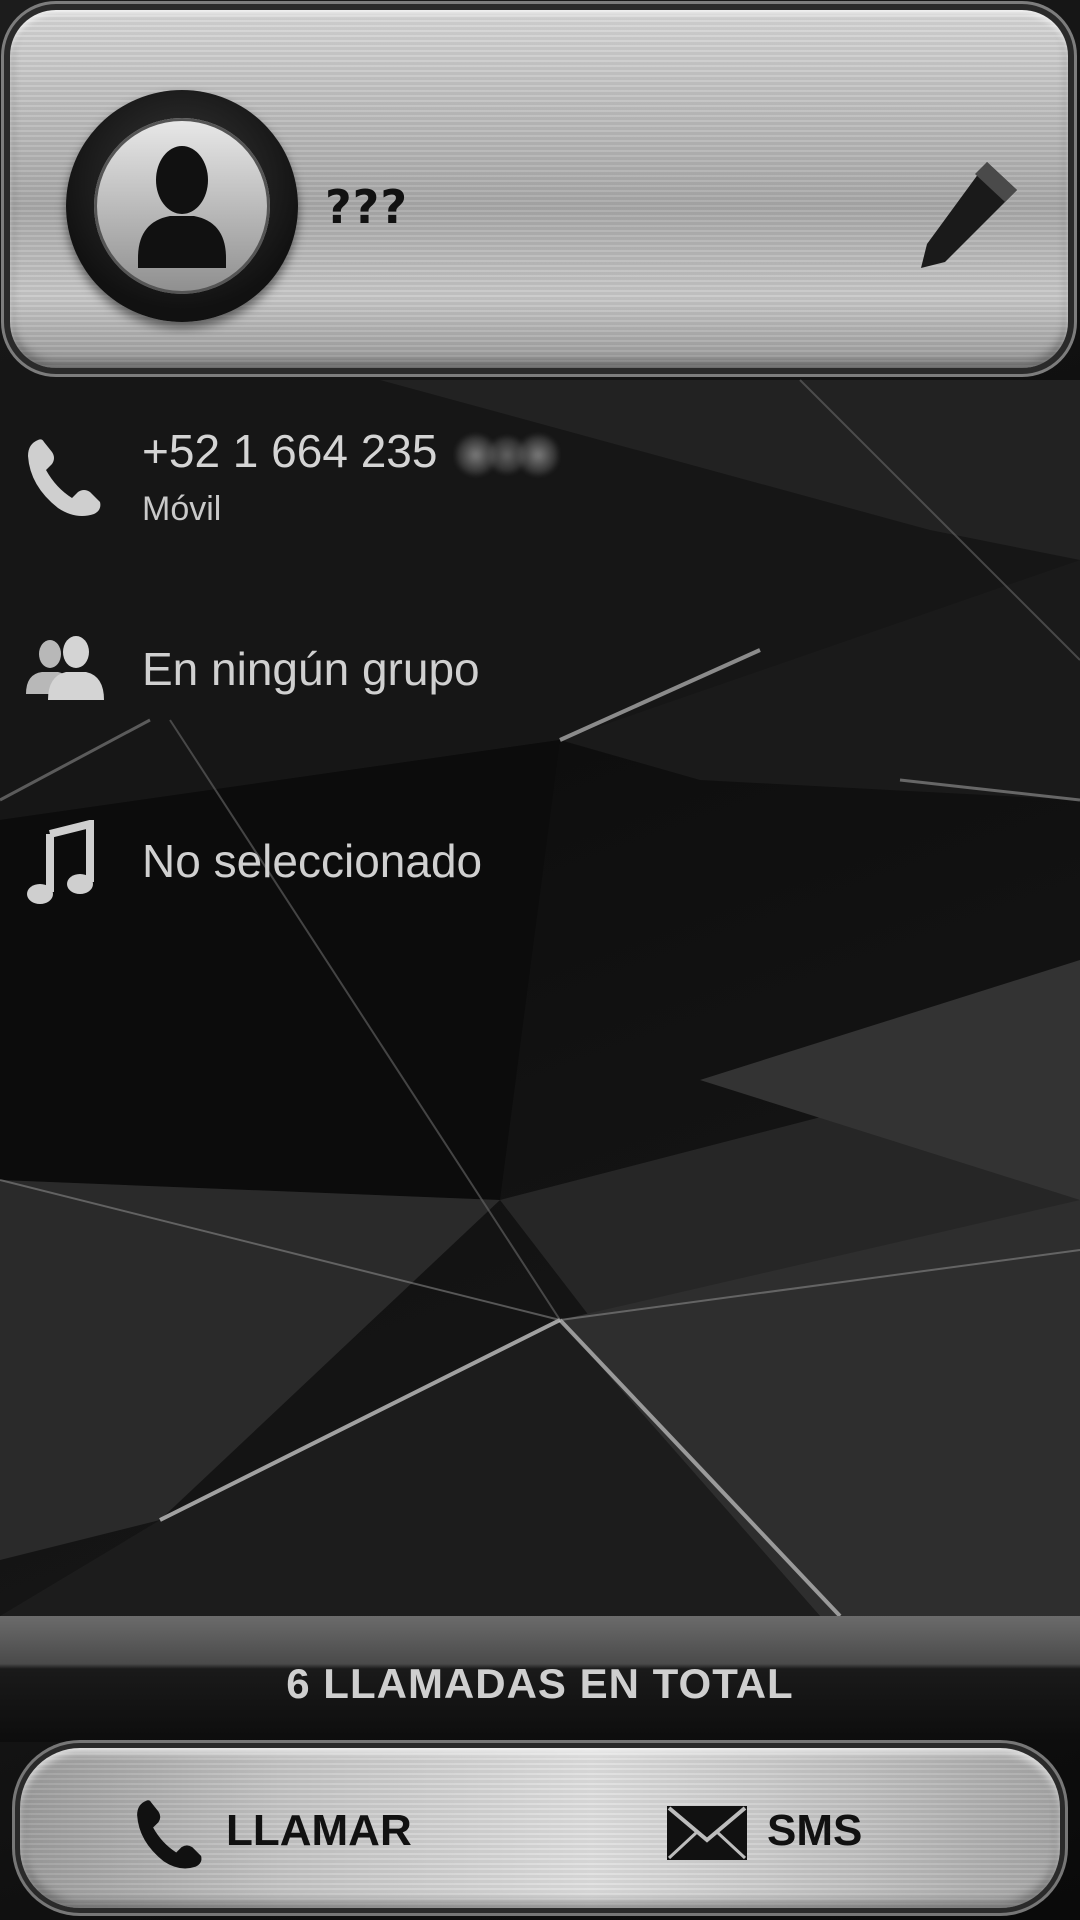  I want to click on pencil-icon, so click(969, 215).